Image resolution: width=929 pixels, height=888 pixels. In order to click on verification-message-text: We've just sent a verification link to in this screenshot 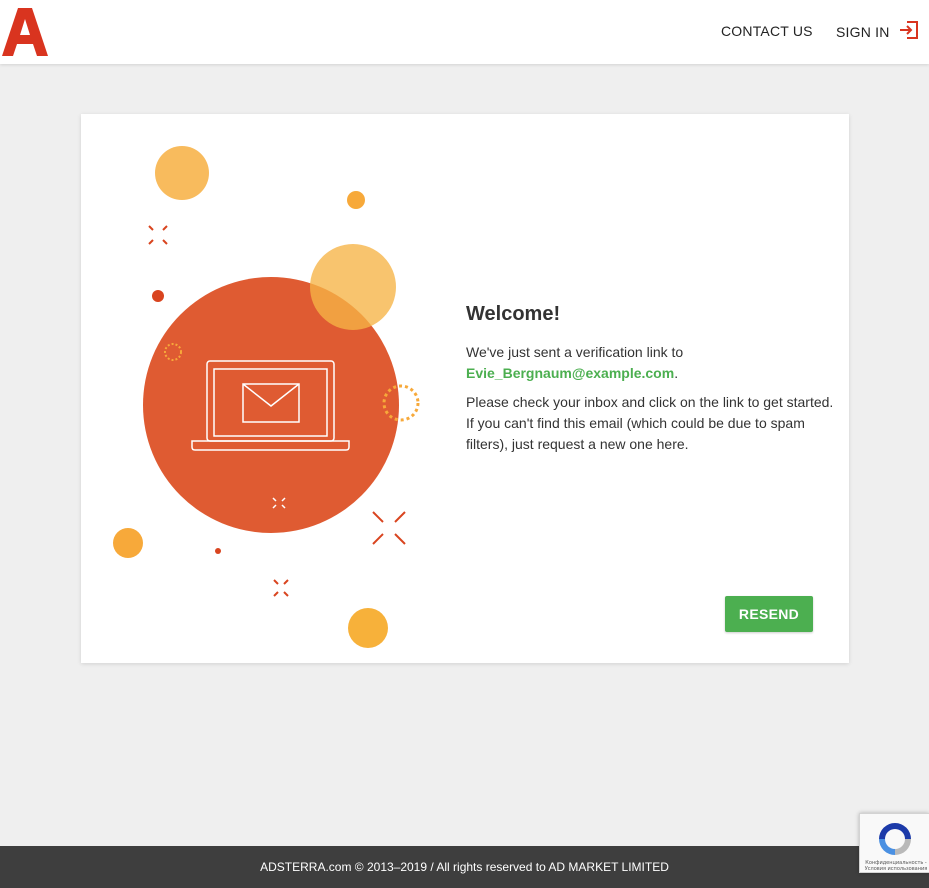, I will do `click(575, 352)`.